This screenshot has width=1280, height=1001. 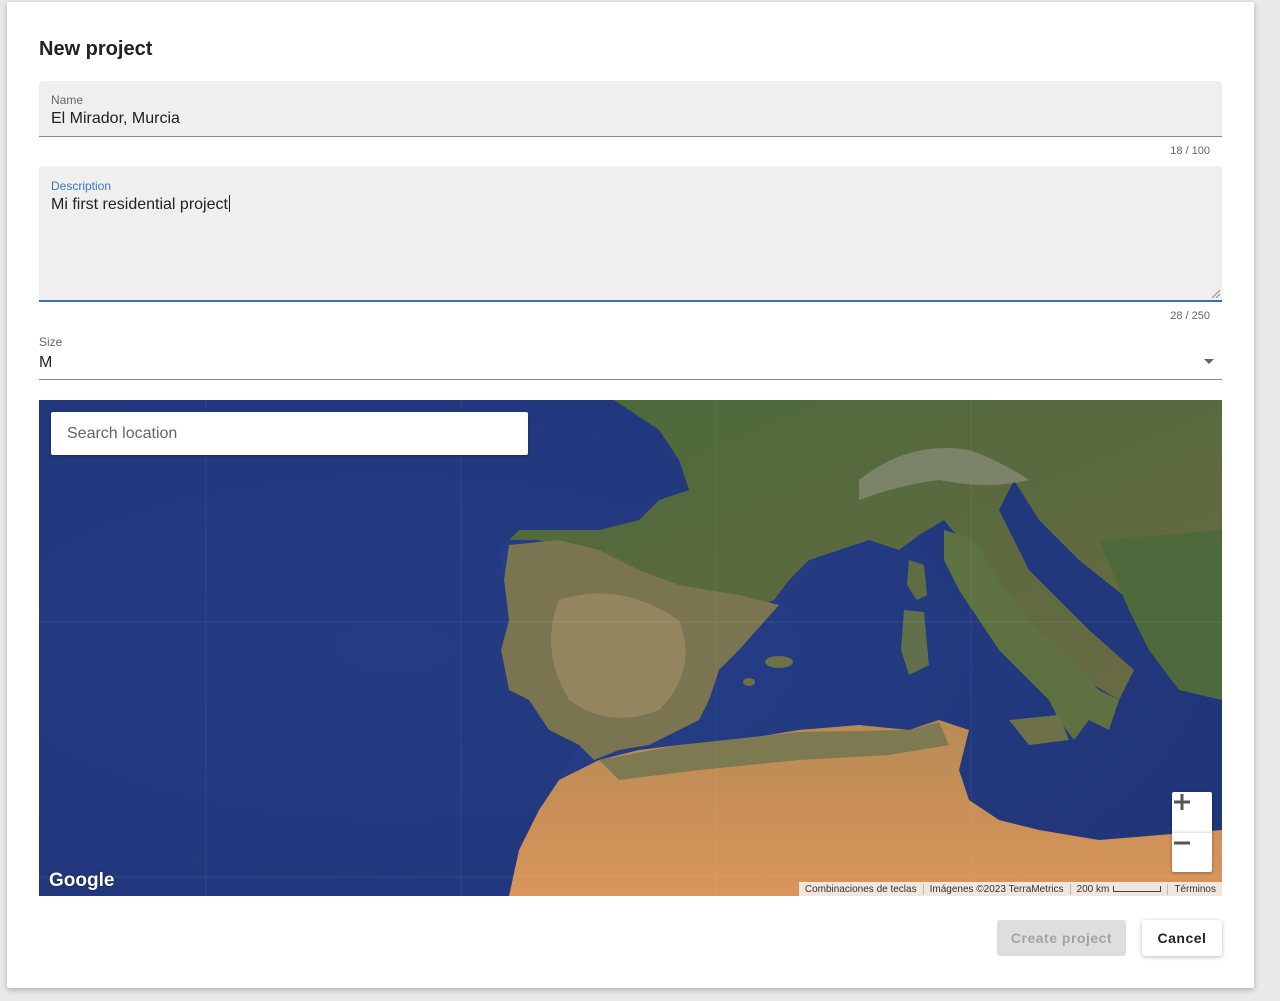 I want to click on description-char-counter: 28 / 250, so click(x=1190, y=316).